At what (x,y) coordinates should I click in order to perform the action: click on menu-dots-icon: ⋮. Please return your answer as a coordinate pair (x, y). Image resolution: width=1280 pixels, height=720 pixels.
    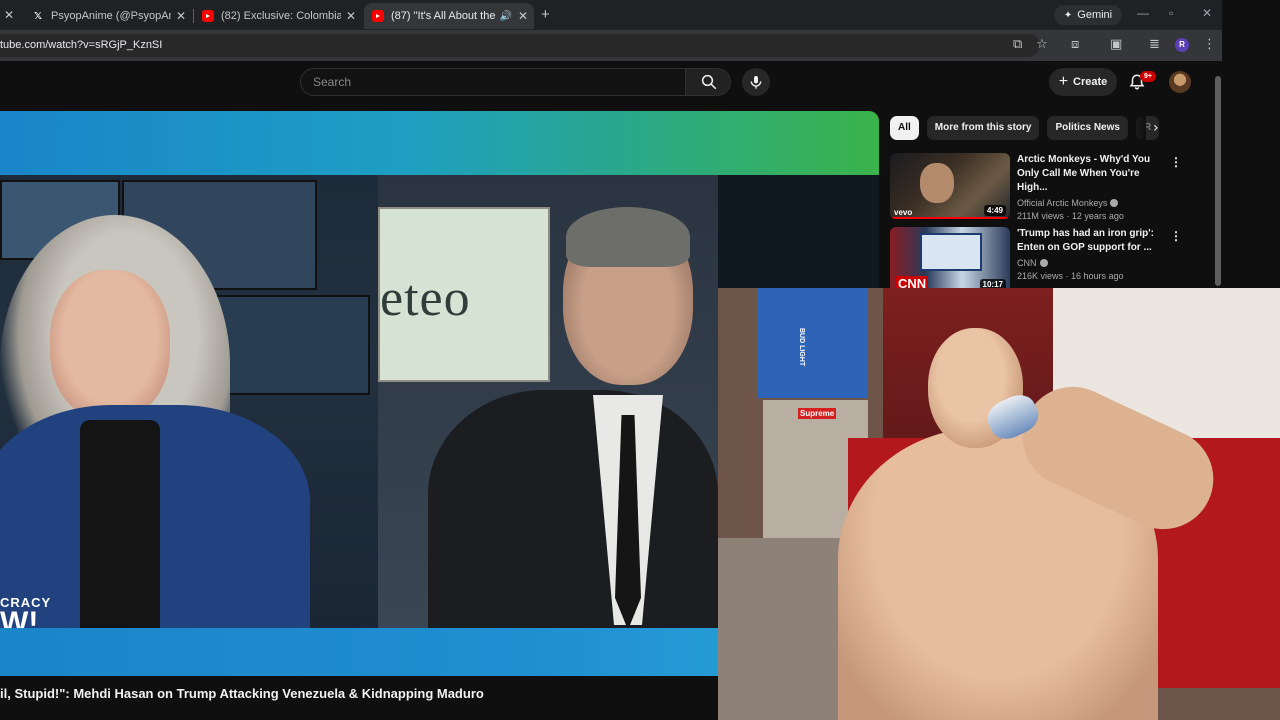
    Looking at the image, I should click on (1209, 45).